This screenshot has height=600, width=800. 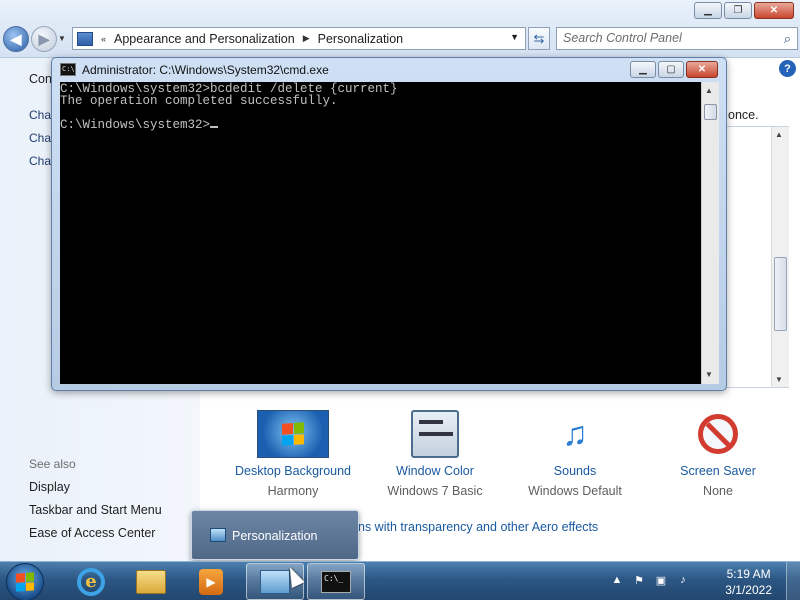 I want to click on search-input: Search Control Panel ⌕, so click(x=677, y=38).